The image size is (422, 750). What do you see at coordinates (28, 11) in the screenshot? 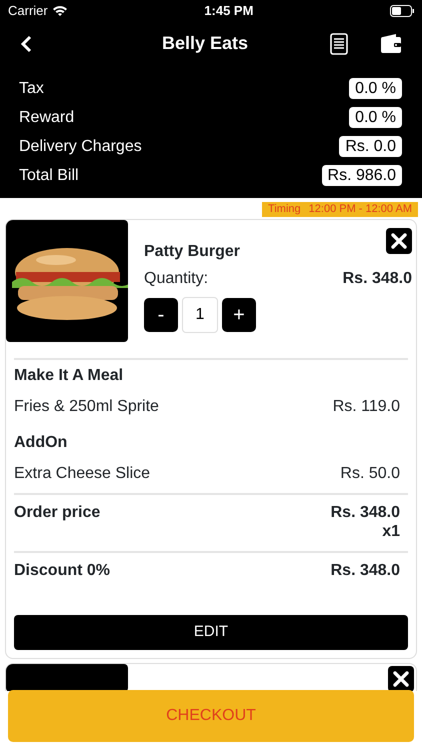
I see `carrier-label: Carrier` at bounding box center [28, 11].